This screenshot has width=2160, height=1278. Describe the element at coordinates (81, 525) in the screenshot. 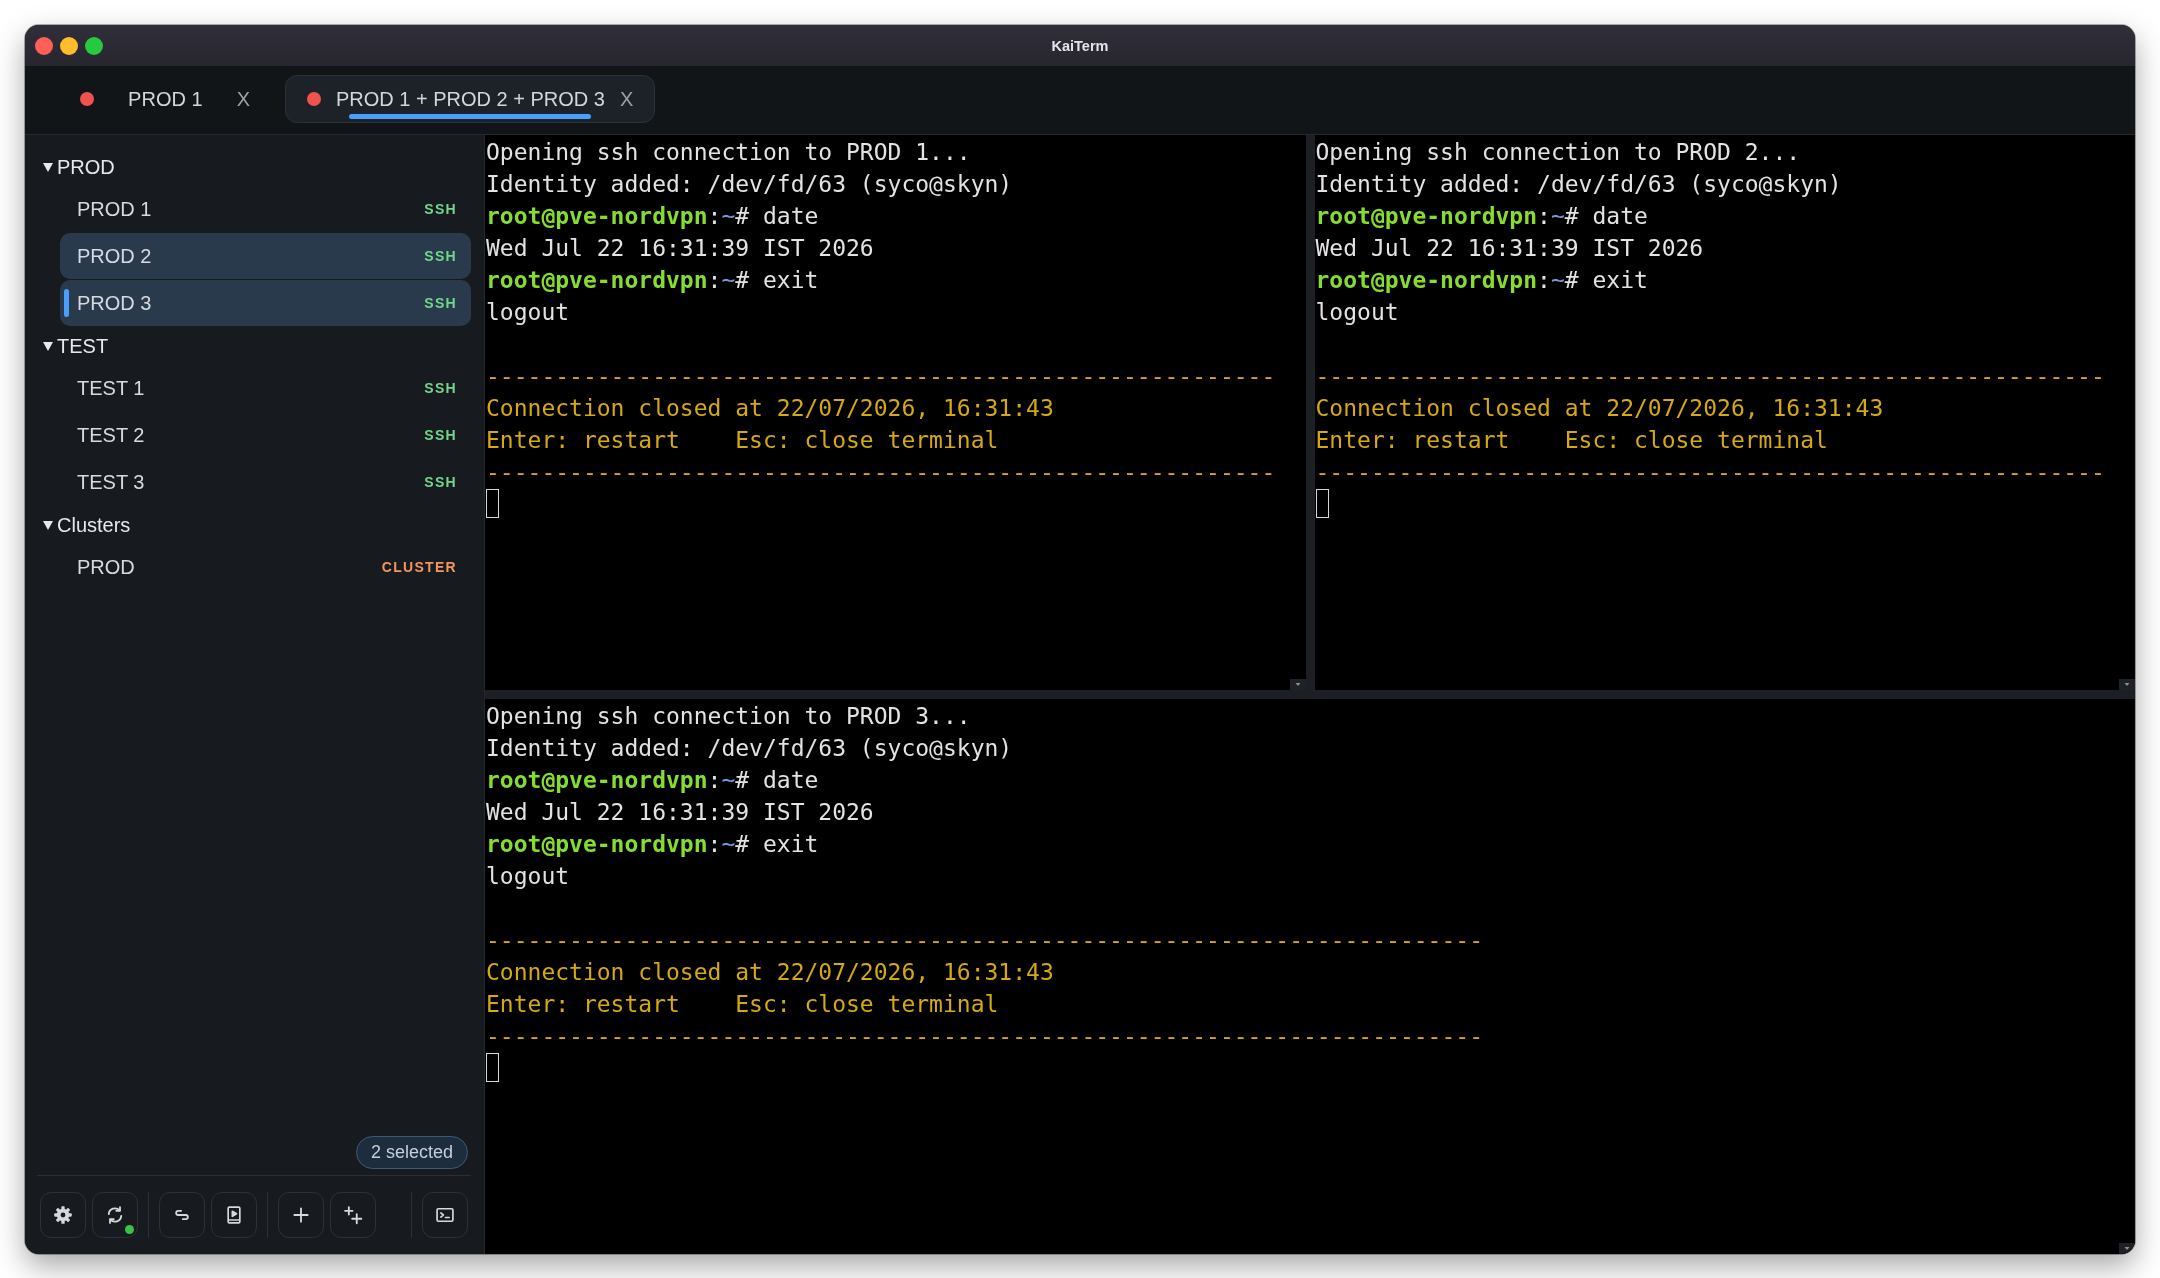

I see `group-header: Clusters` at that location.